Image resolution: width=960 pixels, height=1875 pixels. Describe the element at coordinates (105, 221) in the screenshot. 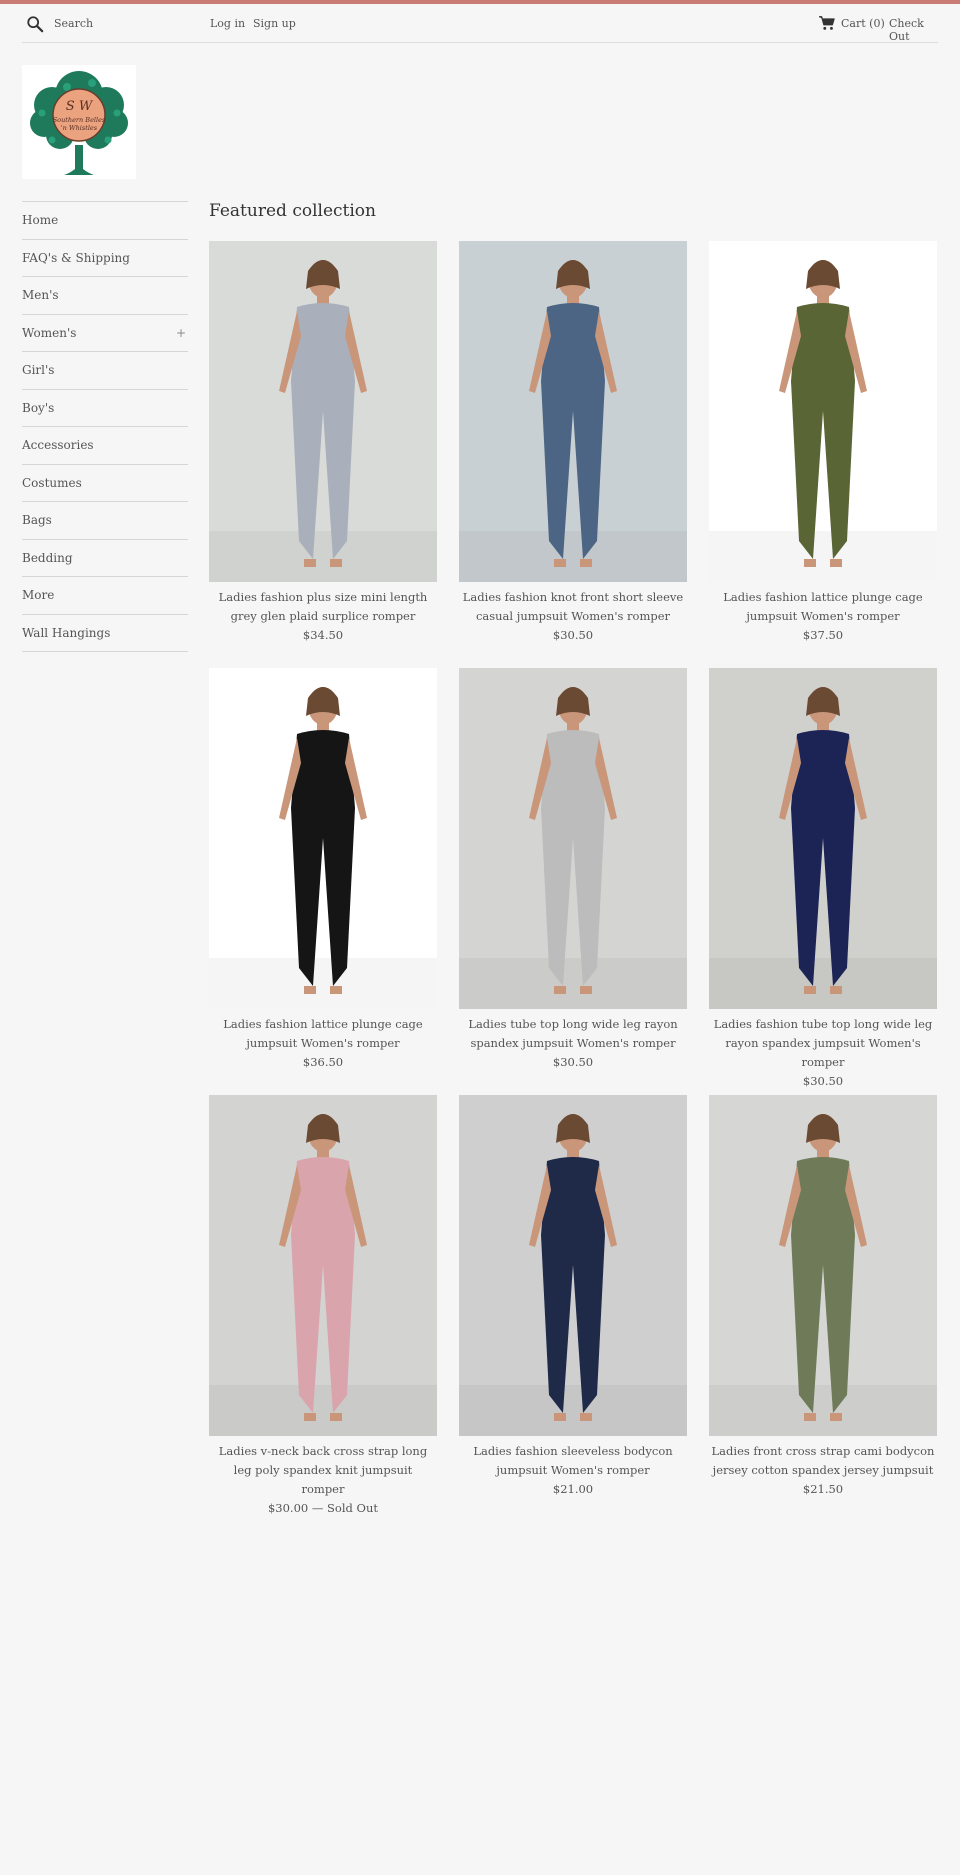

I see `sidebar-item-home: Home` at that location.